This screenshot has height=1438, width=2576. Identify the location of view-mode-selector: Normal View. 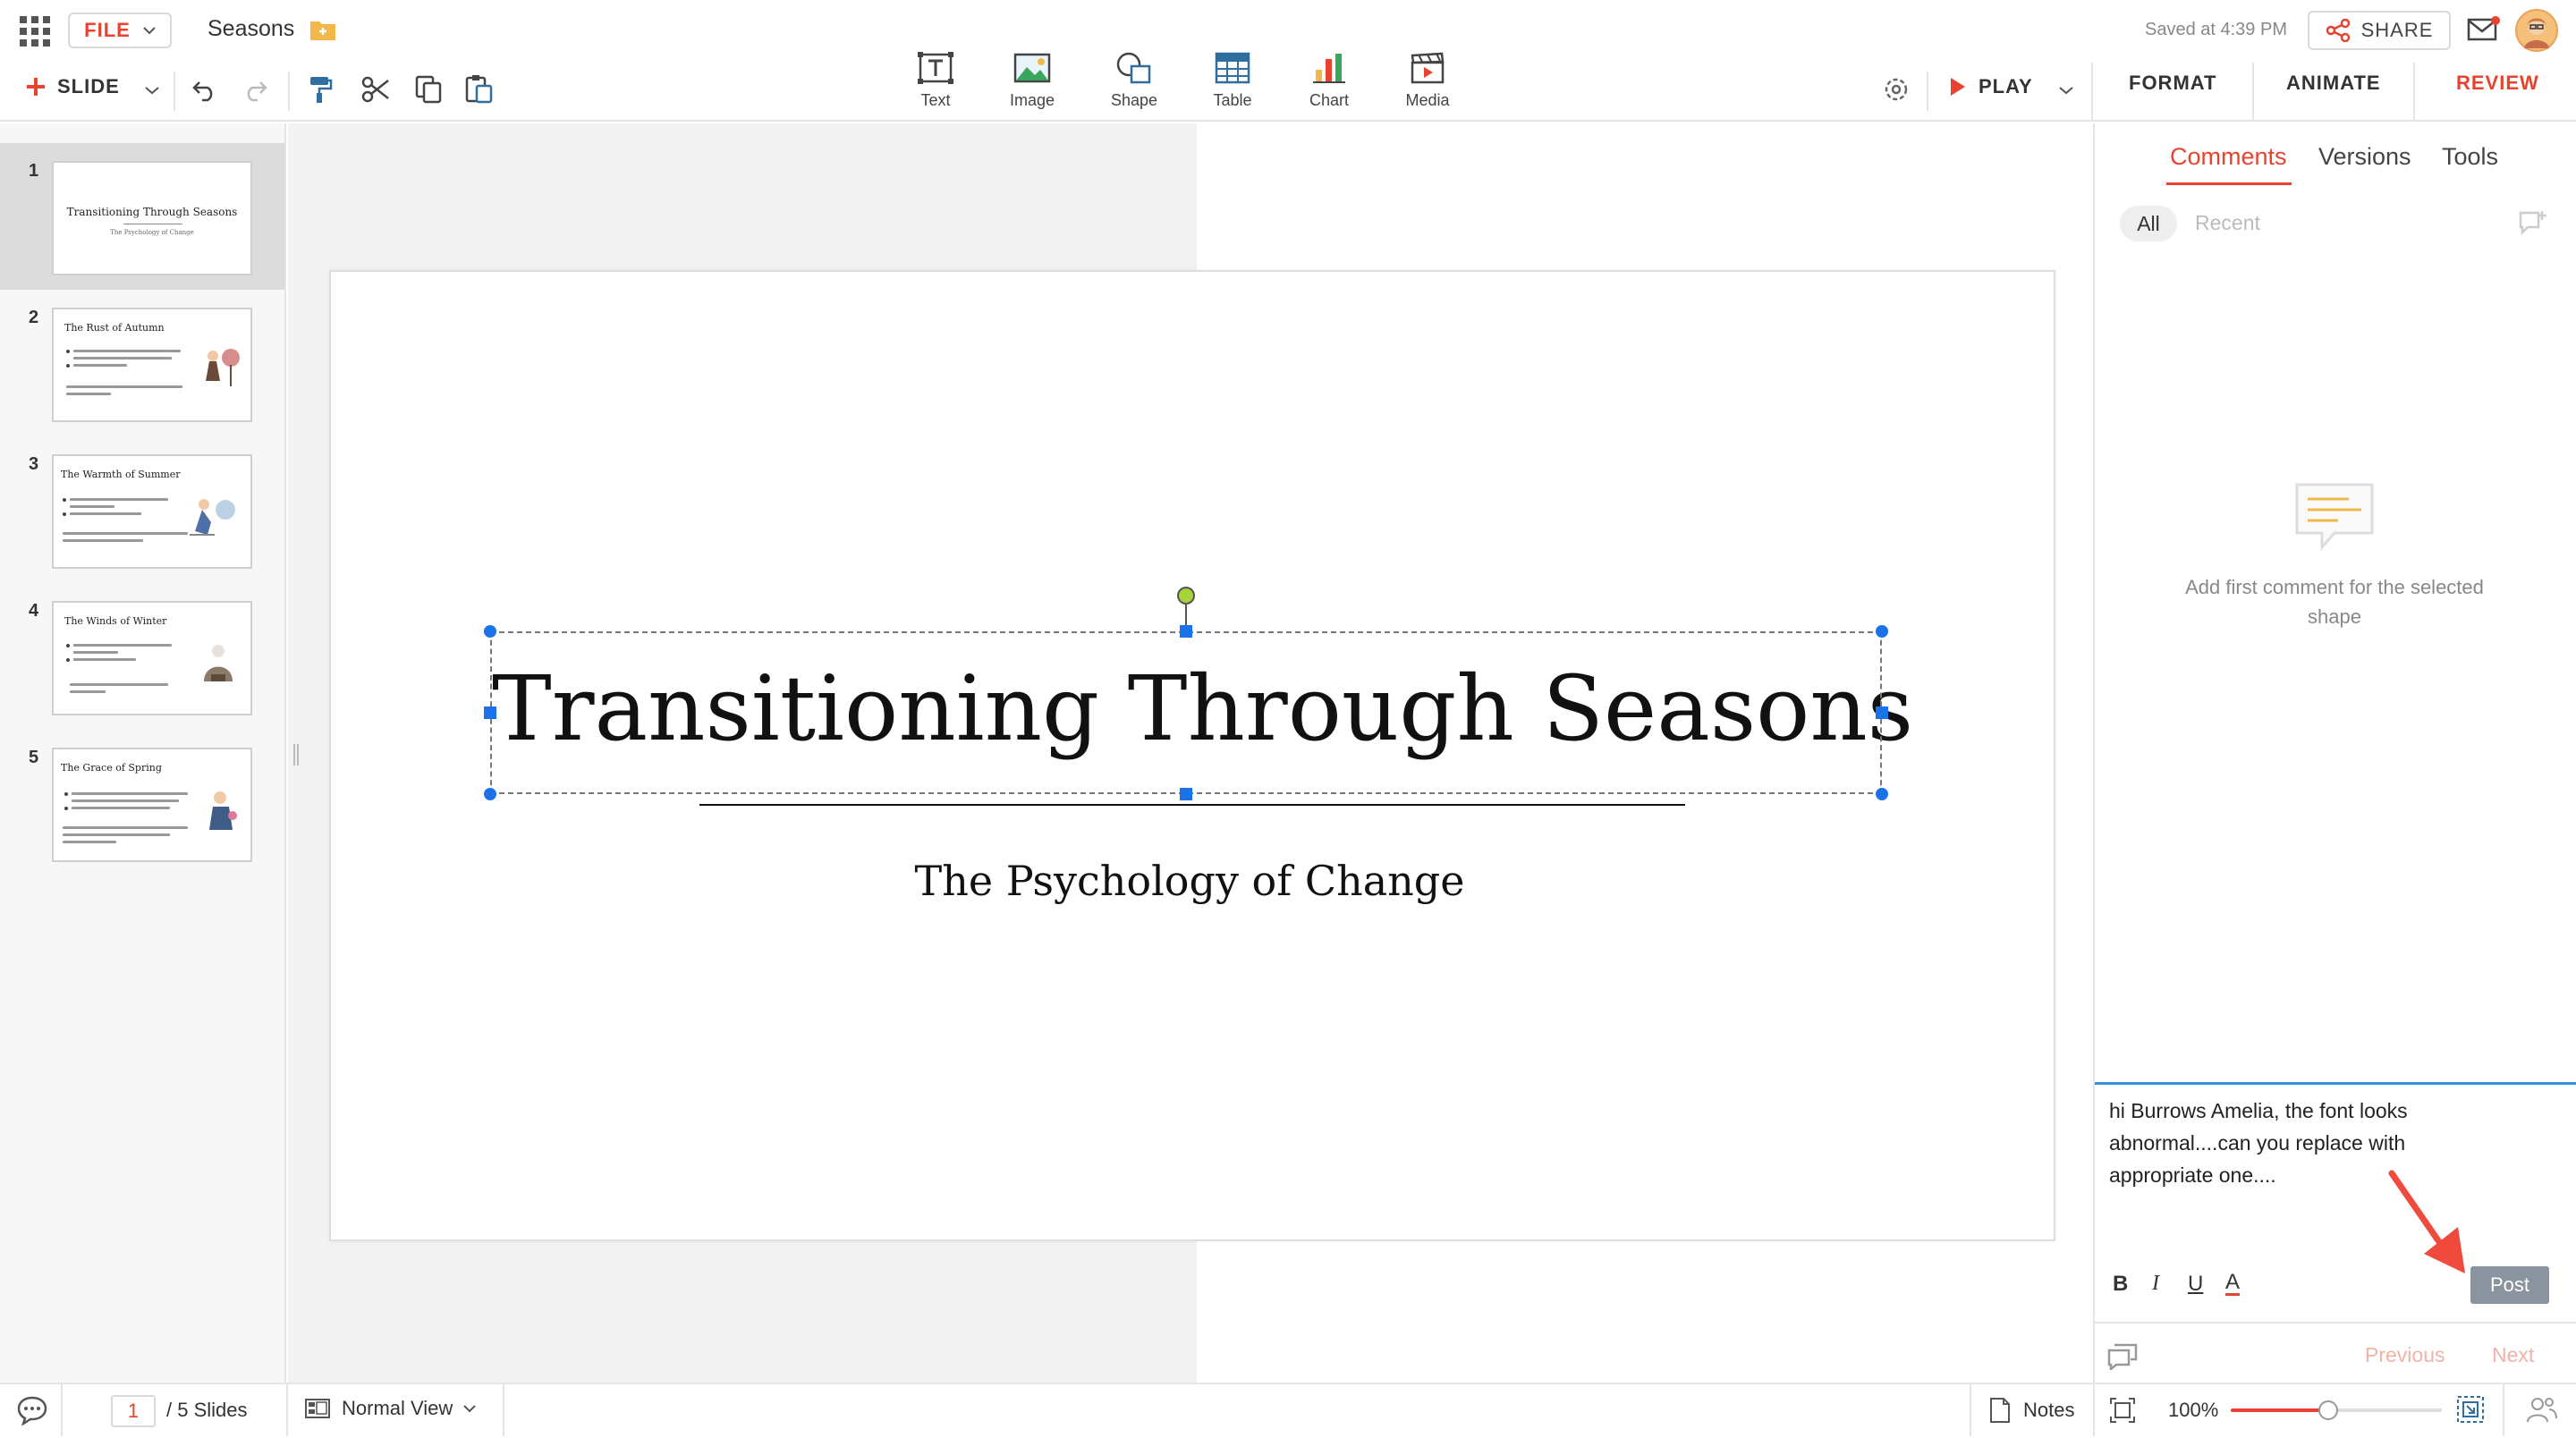
(390, 1408).